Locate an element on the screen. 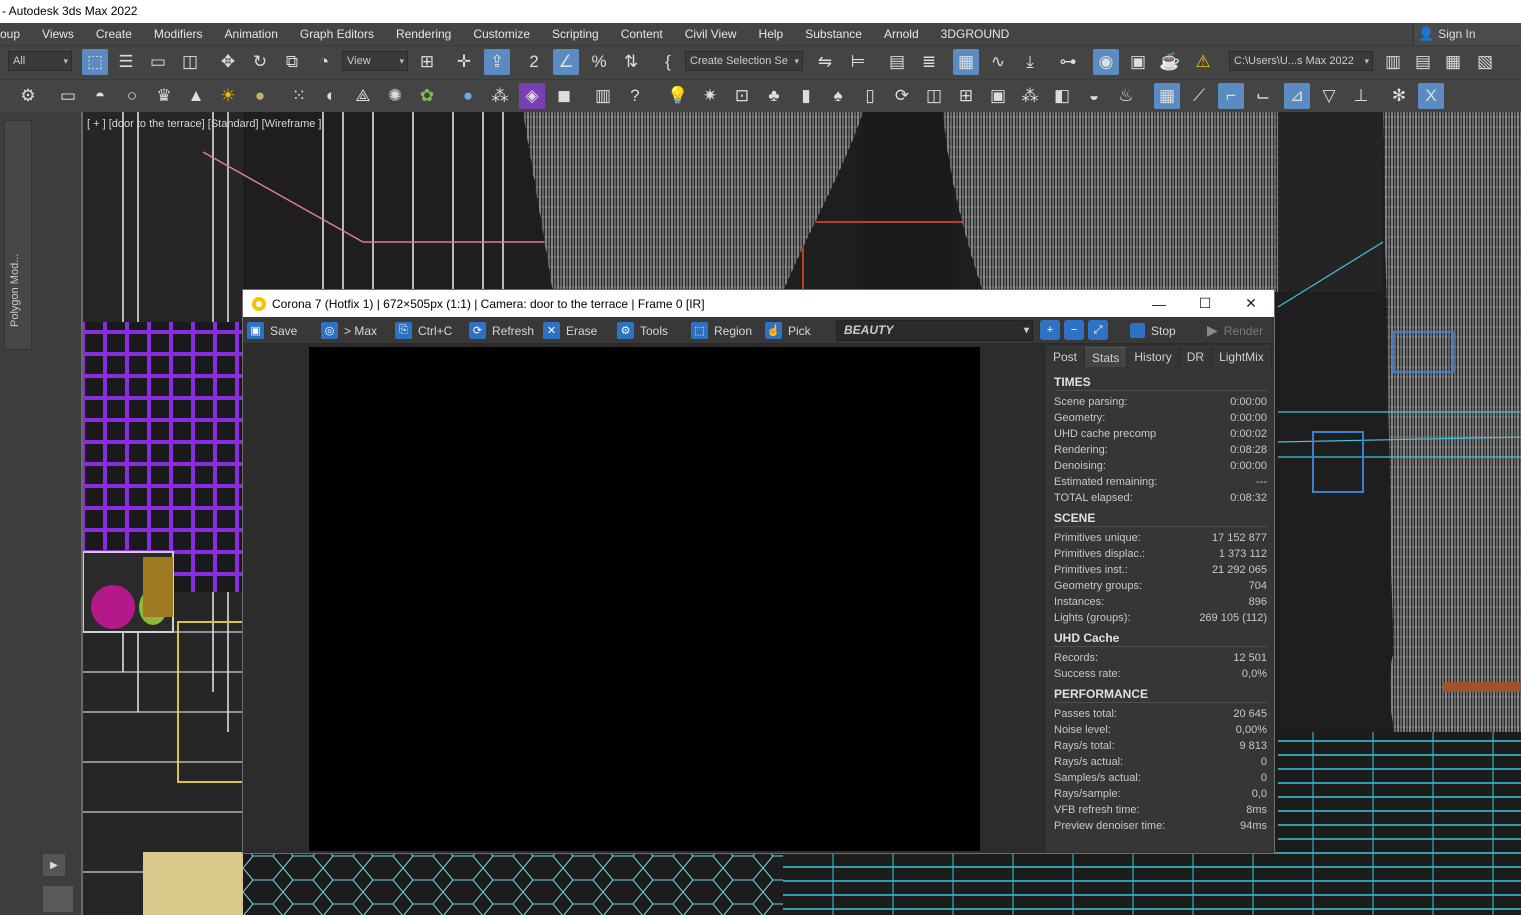  corona-chaos-scatter-icon: ✿ is located at coordinates (427, 96).